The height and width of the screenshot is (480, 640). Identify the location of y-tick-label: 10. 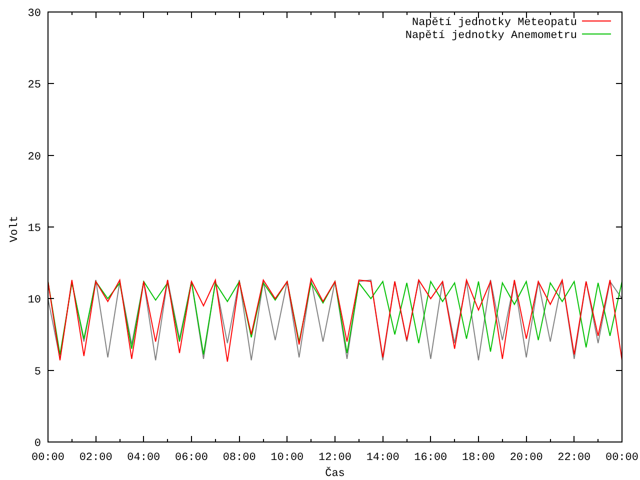
(34, 300).